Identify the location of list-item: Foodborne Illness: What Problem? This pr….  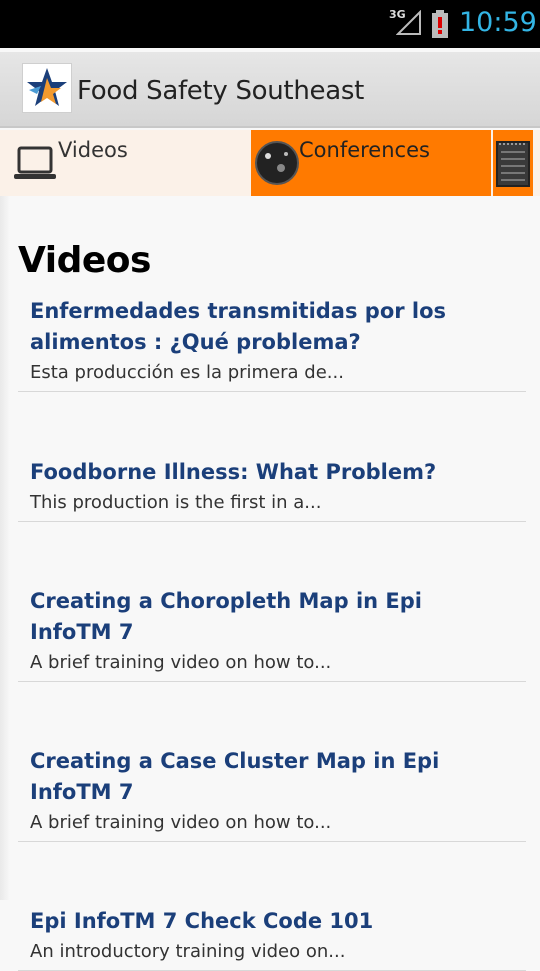
(272, 489).